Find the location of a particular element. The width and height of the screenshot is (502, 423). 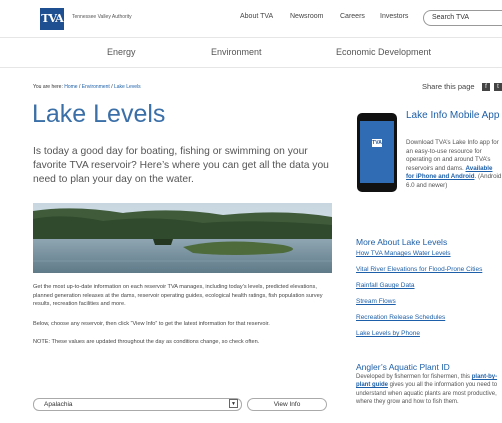

main-nav-economic-development: Economic Development is located at coordinates (383, 52).